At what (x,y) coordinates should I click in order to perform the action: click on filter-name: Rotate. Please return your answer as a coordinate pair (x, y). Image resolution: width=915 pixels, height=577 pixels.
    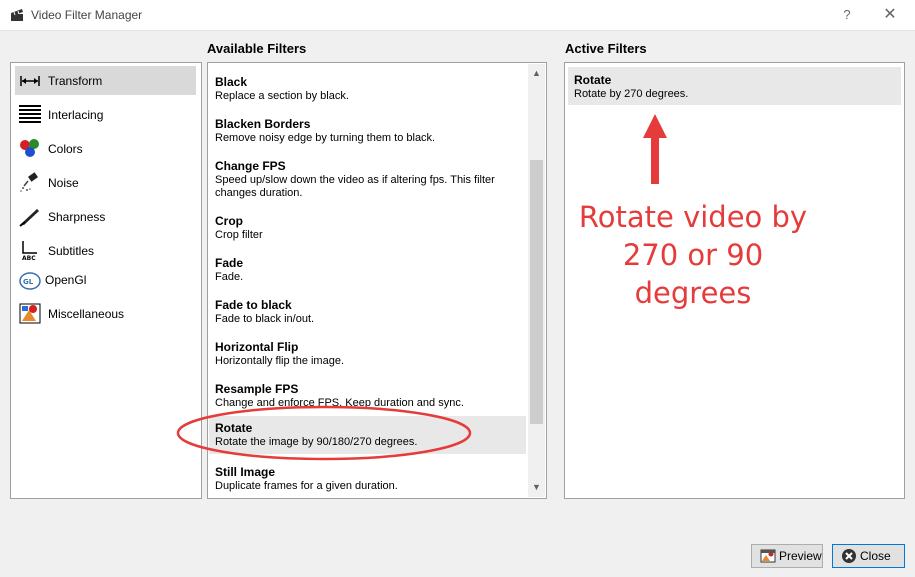
    Looking at the image, I should click on (593, 80).